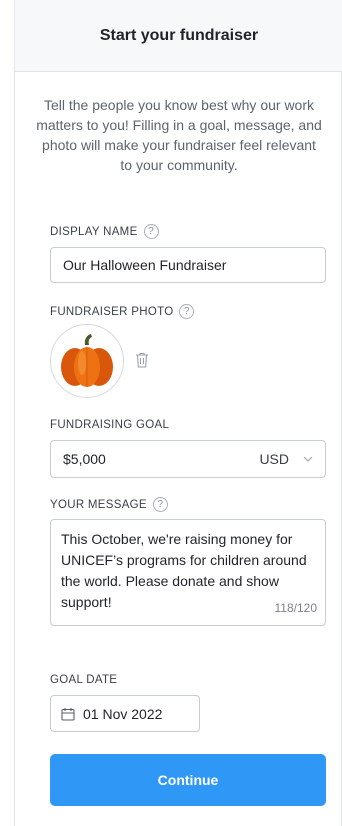 This screenshot has width=342, height=826. I want to click on currency-value: USD, so click(274, 459).